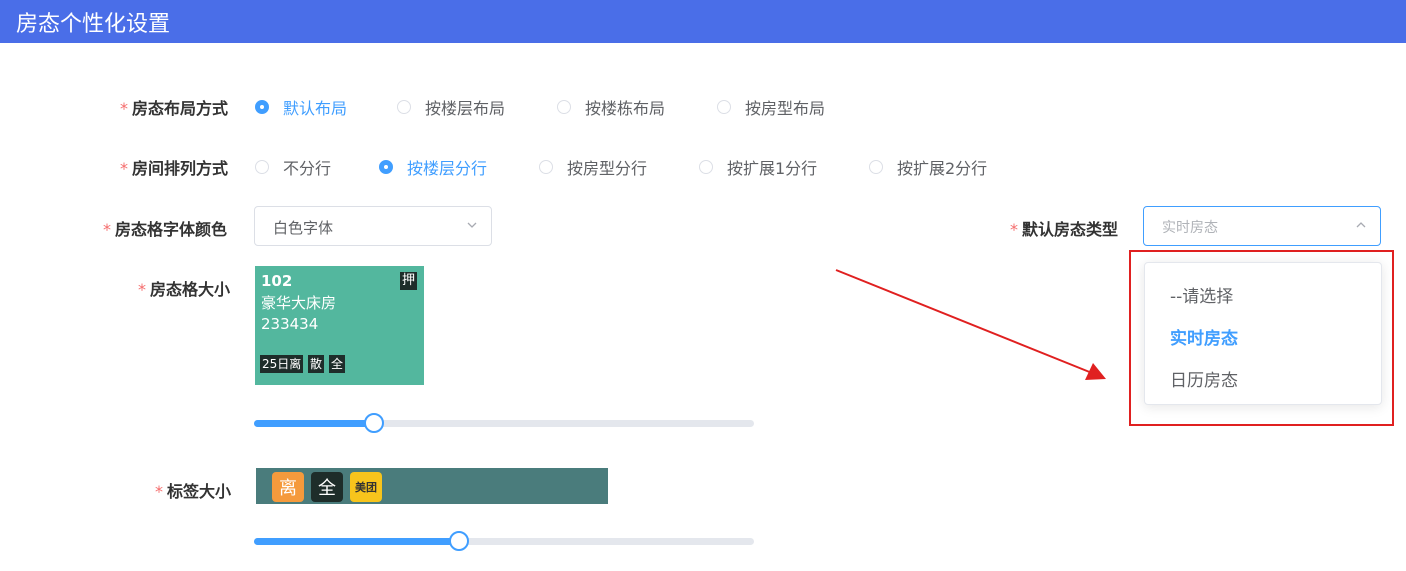 This screenshot has width=1406, height=571. What do you see at coordinates (1201, 294) in the screenshot?
I see `dropdown-option-please-select: --请选择` at bounding box center [1201, 294].